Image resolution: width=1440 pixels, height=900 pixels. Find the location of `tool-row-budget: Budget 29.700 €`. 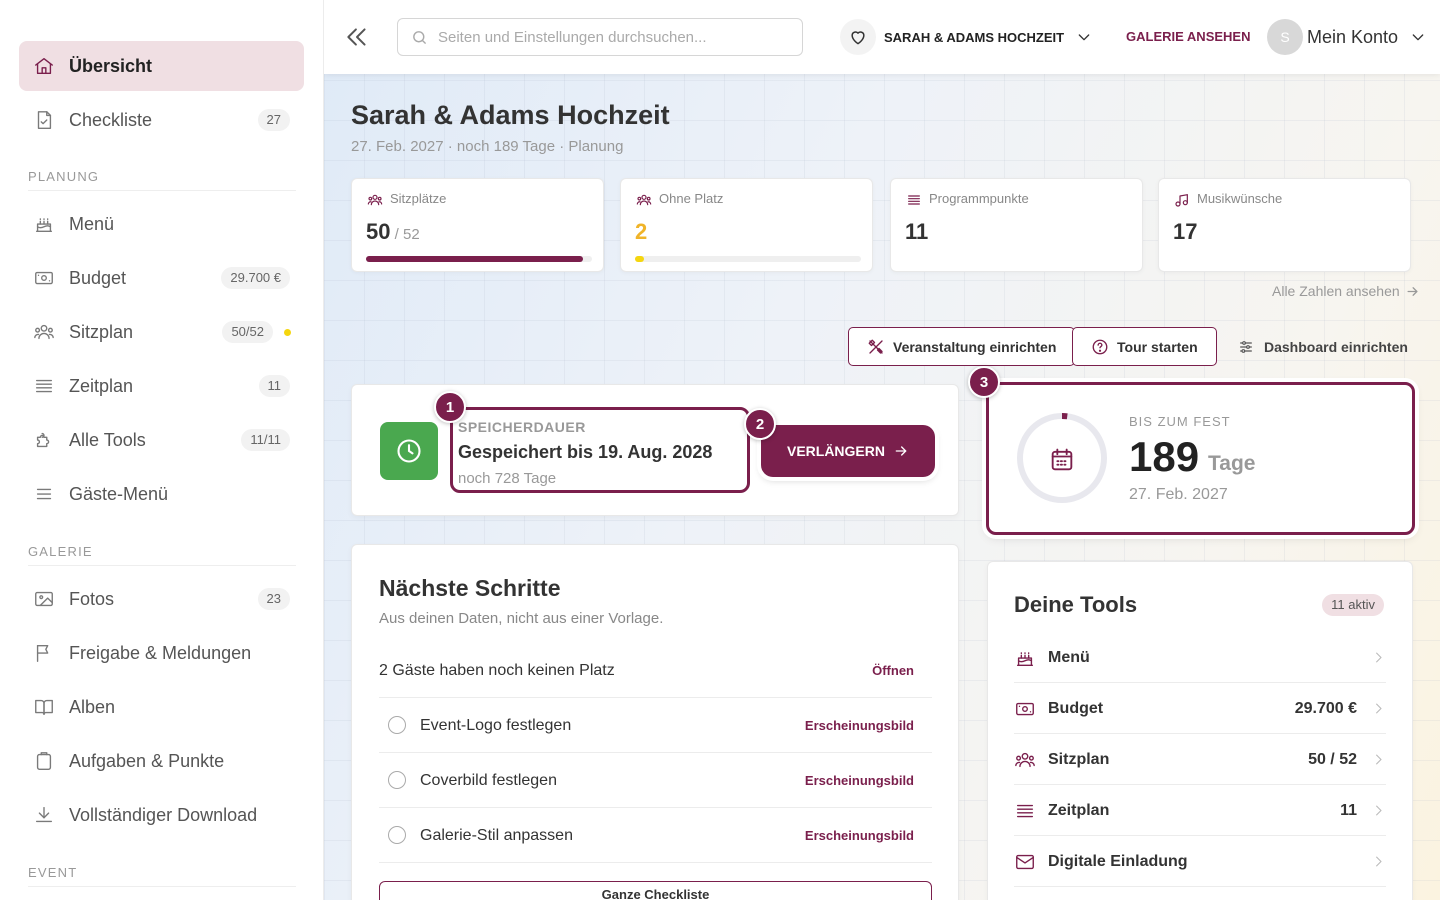

tool-row-budget: Budget 29.700 € is located at coordinates (1200, 708).